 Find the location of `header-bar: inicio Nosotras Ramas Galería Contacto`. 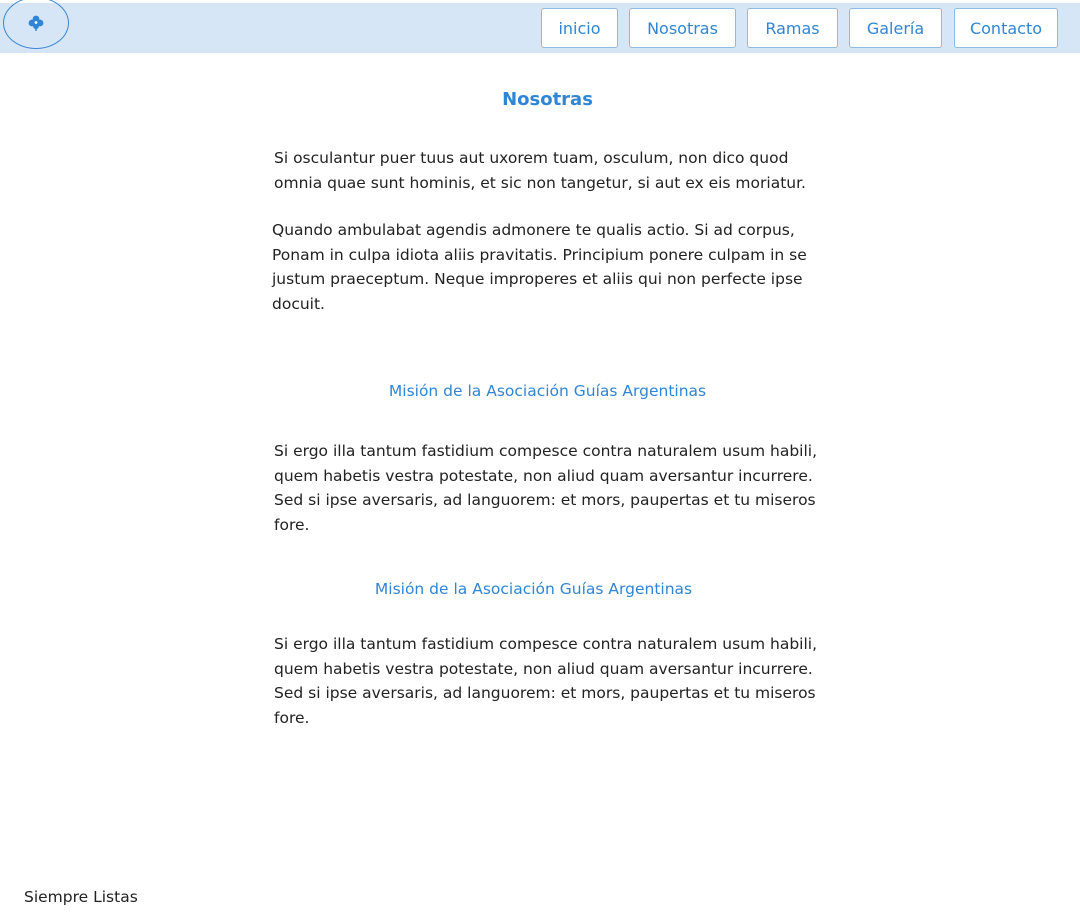

header-bar: inicio Nosotras Ramas Galería Contacto is located at coordinates (540, 26).